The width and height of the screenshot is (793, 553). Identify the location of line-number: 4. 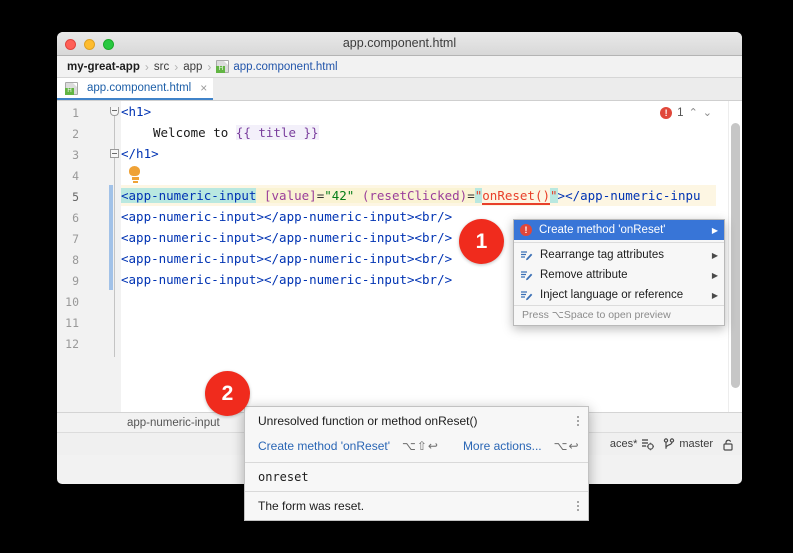
(75, 176).